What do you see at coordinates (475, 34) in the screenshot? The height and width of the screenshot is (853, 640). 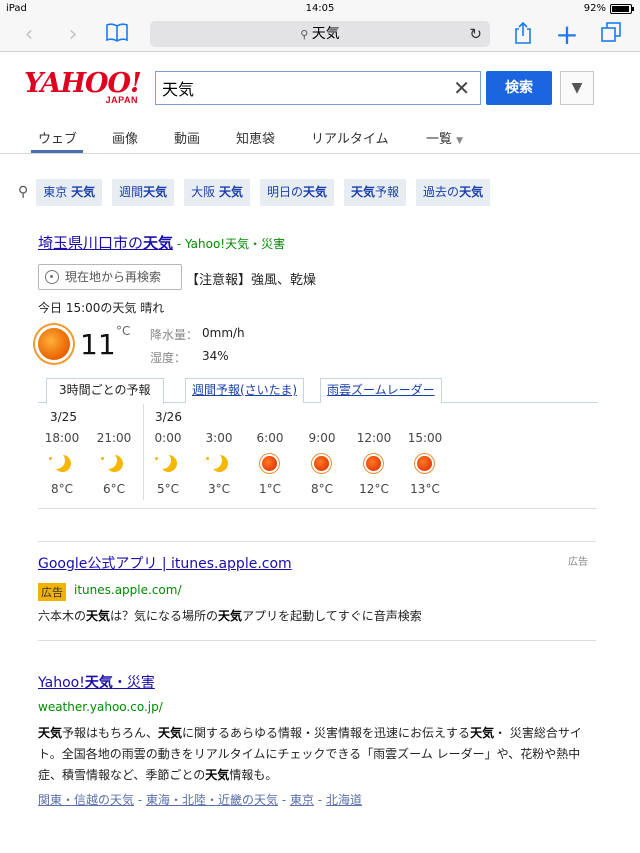 I see `reload-icon: ↻` at bounding box center [475, 34].